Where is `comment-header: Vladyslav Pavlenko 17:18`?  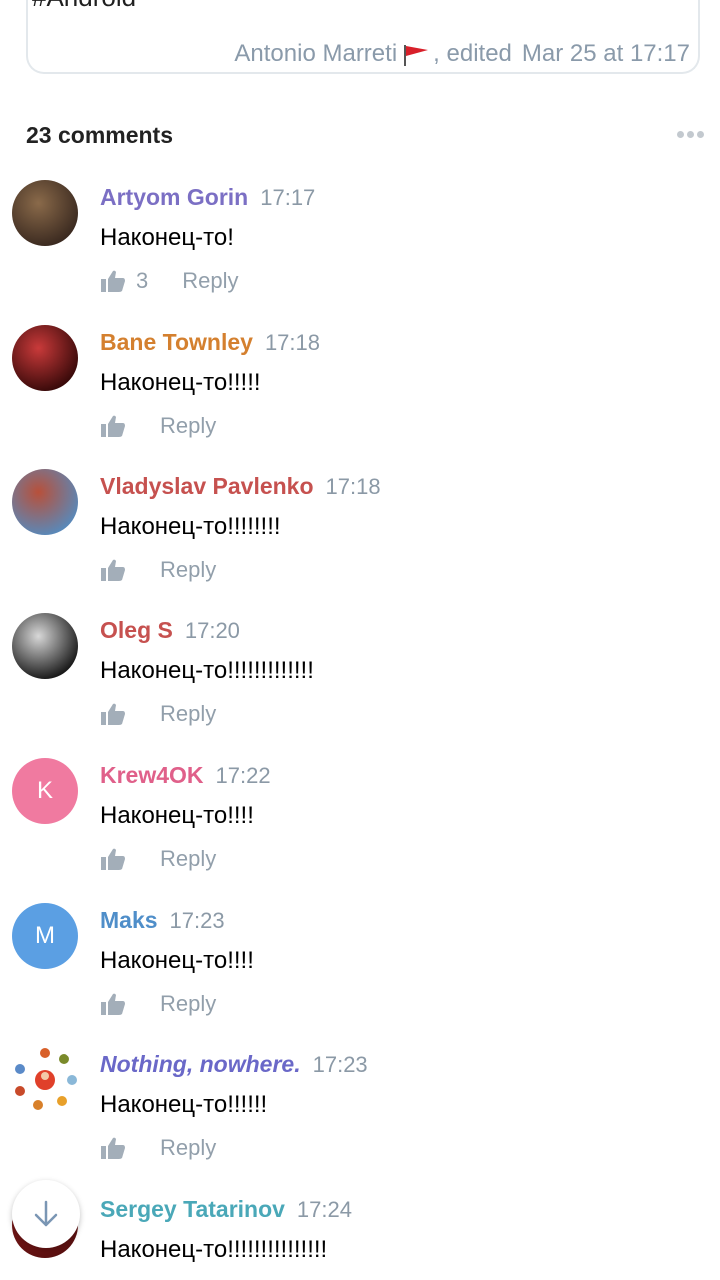
comment-header: Vladyslav Pavlenko 17:18 is located at coordinates (240, 486).